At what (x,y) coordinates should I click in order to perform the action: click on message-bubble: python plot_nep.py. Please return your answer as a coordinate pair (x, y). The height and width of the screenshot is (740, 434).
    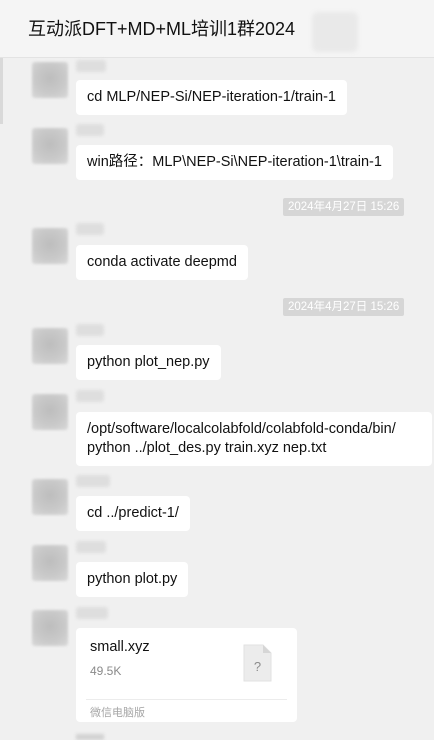
    Looking at the image, I should click on (148, 362).